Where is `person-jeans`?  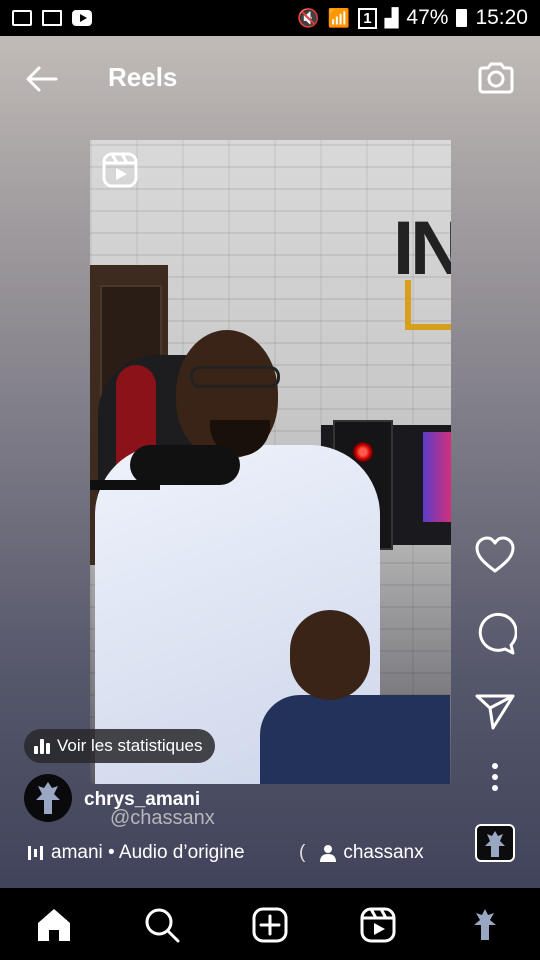
person-jeans is located at coordinates (355, 739).